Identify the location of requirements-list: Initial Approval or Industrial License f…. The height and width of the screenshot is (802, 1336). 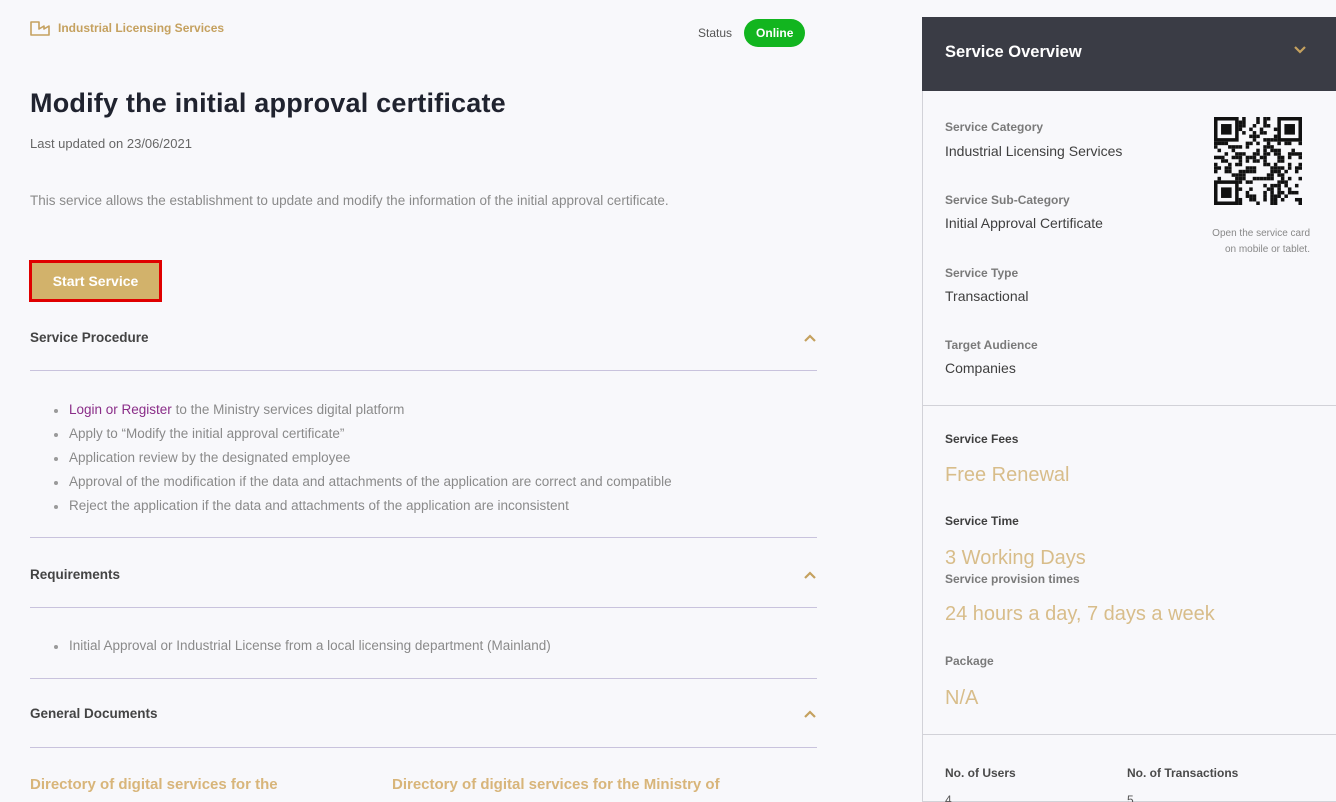
(301, 646).